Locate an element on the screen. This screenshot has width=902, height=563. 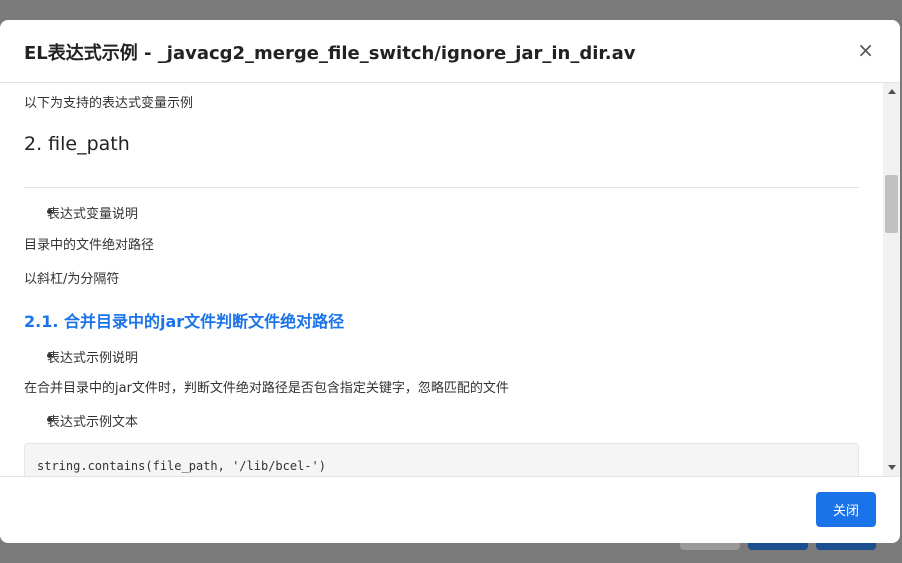
close-icon: × is located at coordinates (865, 50).